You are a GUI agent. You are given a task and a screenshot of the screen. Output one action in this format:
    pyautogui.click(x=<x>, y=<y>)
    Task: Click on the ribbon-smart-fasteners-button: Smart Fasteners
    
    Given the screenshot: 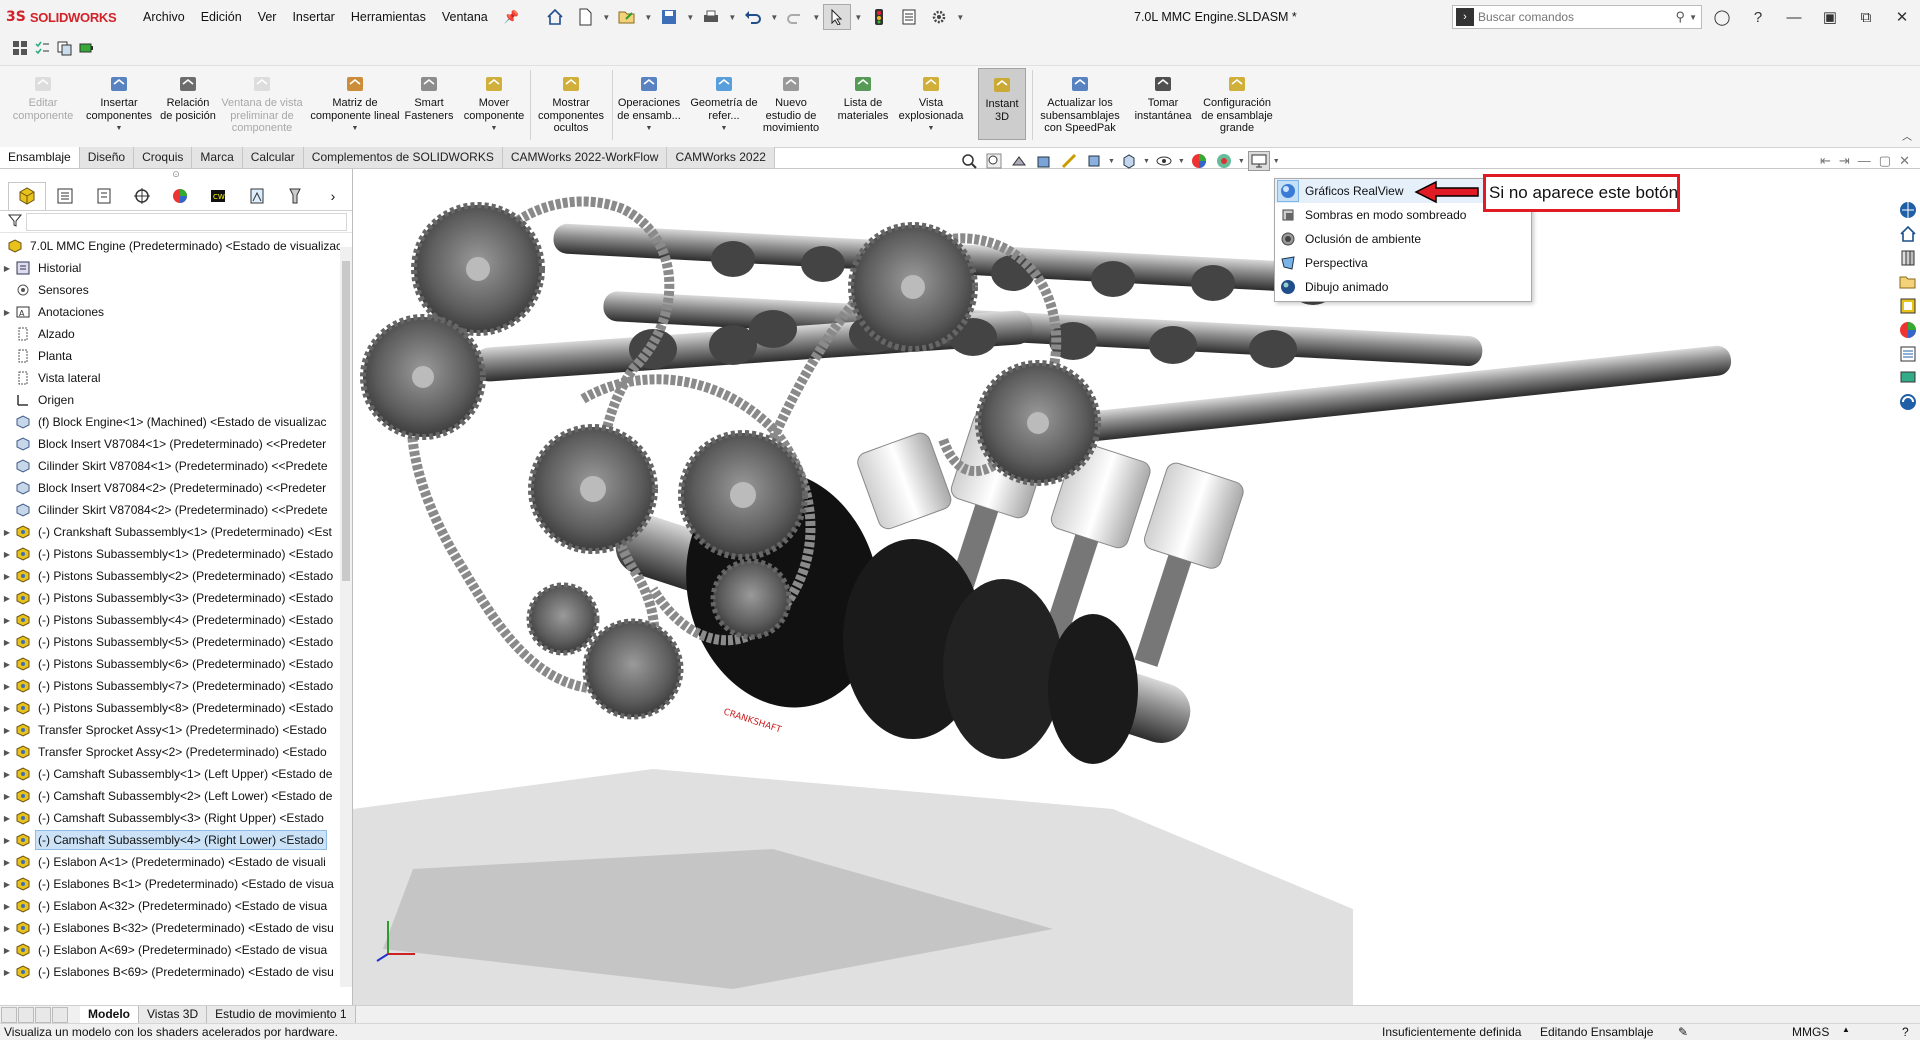 What is the action you would take?
    pyautogui.click(x=429, y=95)
    